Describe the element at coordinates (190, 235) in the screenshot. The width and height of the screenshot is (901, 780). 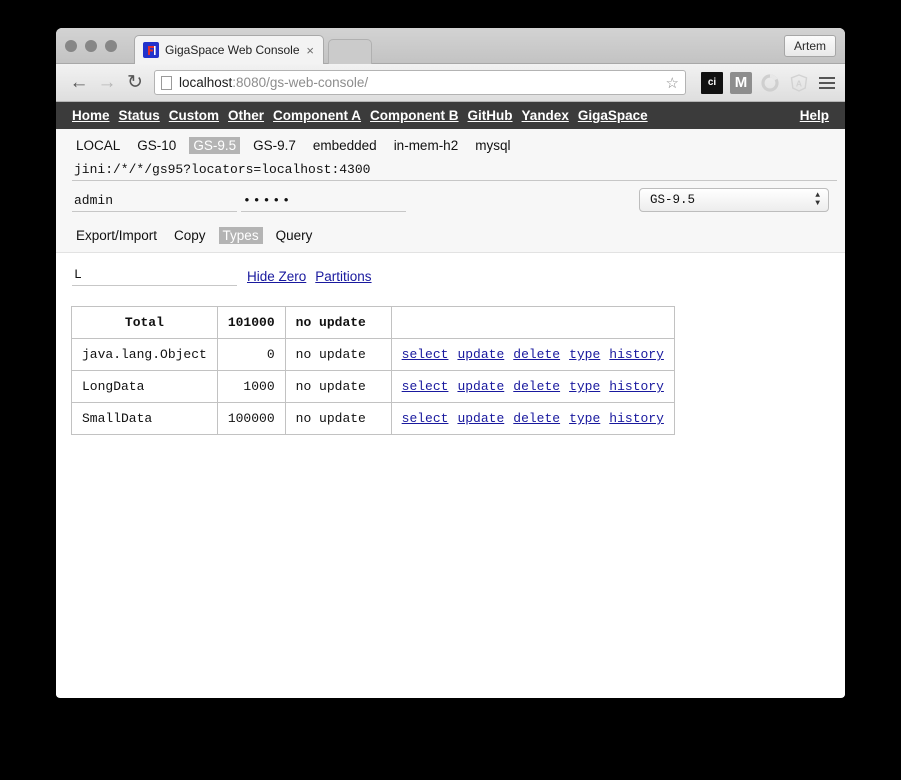
I see `tab-copy: Copy` at that location.